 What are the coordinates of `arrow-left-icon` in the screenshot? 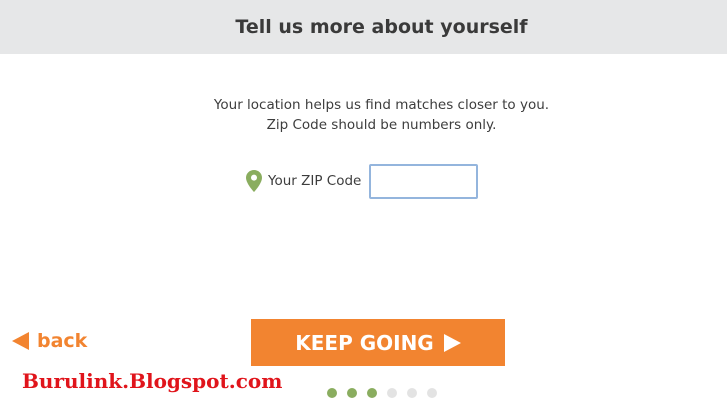 It's located at (20, 341).